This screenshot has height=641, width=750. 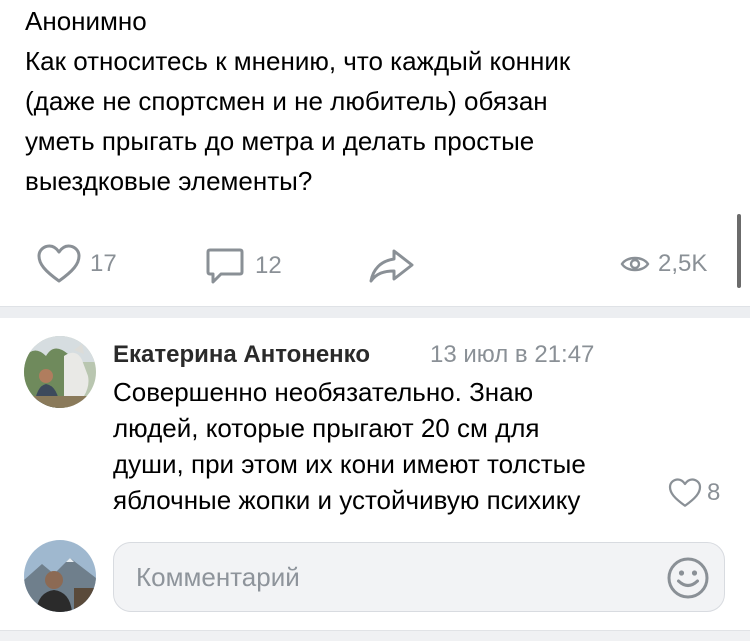 I want to click on comment-timestamp: 13 июл в 21:47, so click(x=512, y=354).